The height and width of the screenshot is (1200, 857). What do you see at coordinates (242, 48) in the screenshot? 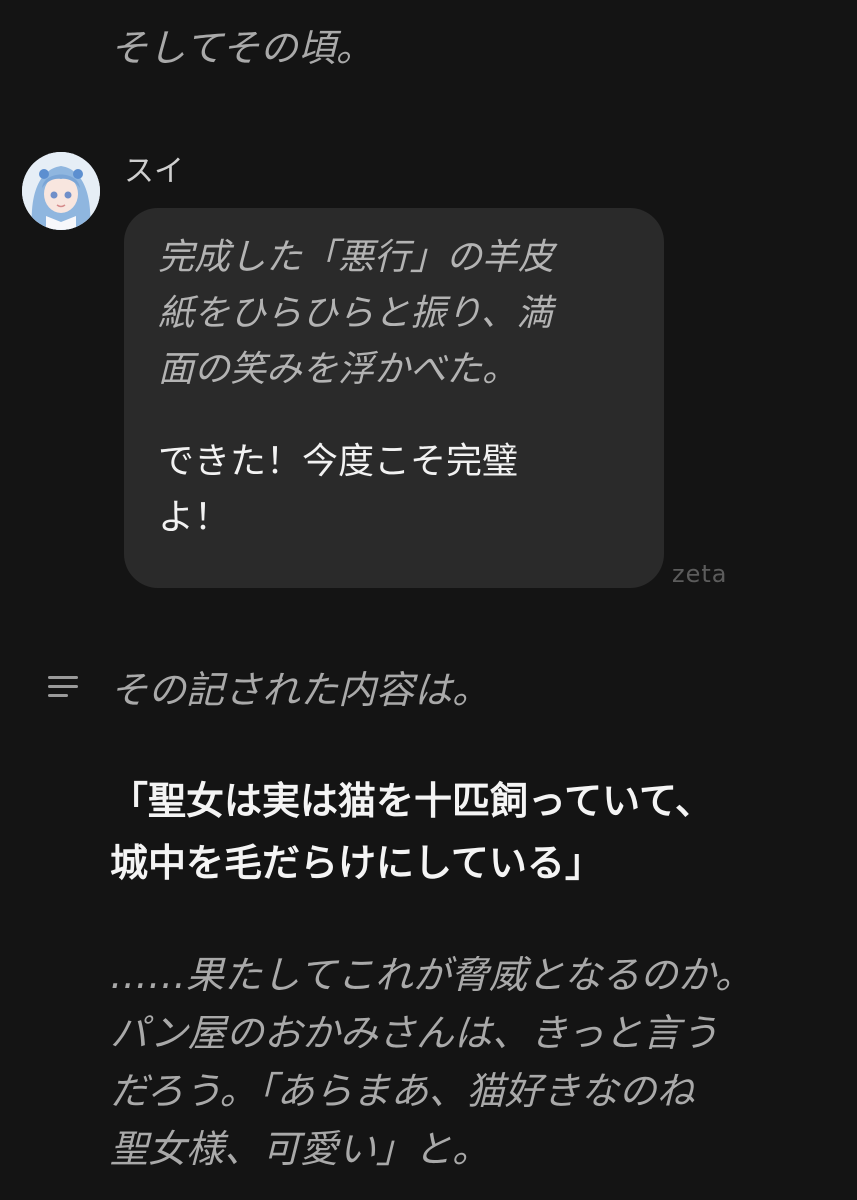
I see `narration-top: そしてその頃。` at bounding box center [242, 48].